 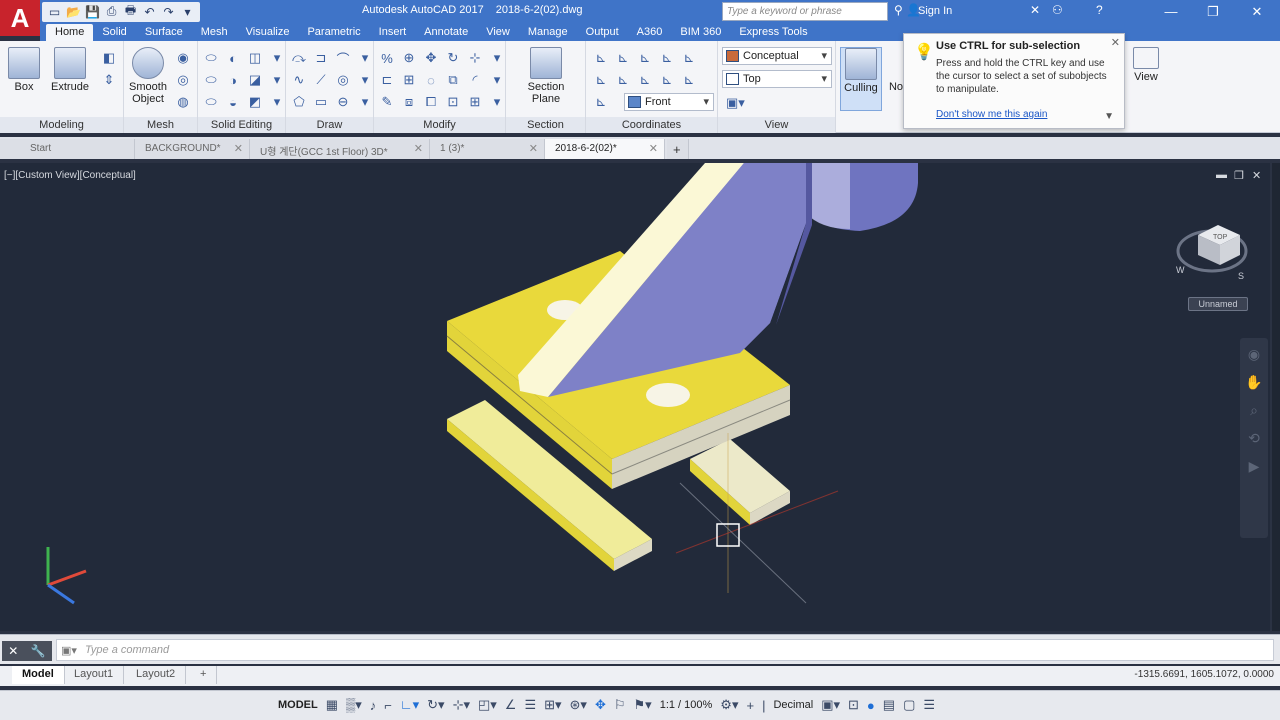 I want to click on isolate-objects-icon: ●, so click(x=871, y=705).